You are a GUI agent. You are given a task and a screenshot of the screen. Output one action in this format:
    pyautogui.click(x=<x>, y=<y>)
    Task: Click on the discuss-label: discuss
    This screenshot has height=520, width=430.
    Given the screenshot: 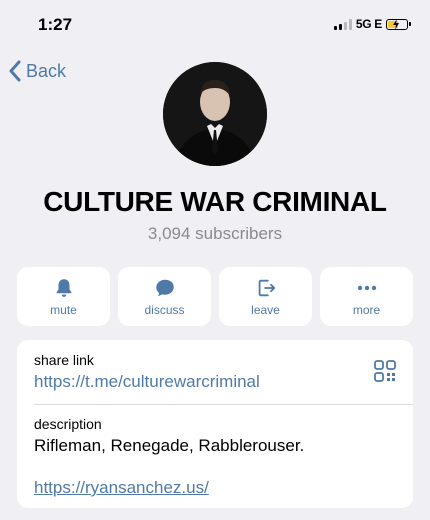 What is the action you would take?
    pyautogui.click(x=164, y=309)
    